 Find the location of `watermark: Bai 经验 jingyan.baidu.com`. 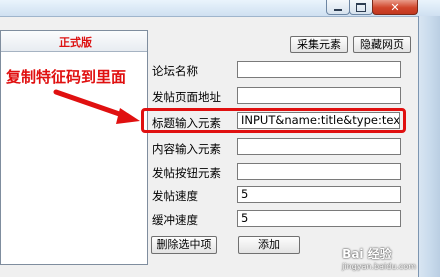

watermark: Bai 经验 jingyan.baidu.com is located at coordinates (379, 258).